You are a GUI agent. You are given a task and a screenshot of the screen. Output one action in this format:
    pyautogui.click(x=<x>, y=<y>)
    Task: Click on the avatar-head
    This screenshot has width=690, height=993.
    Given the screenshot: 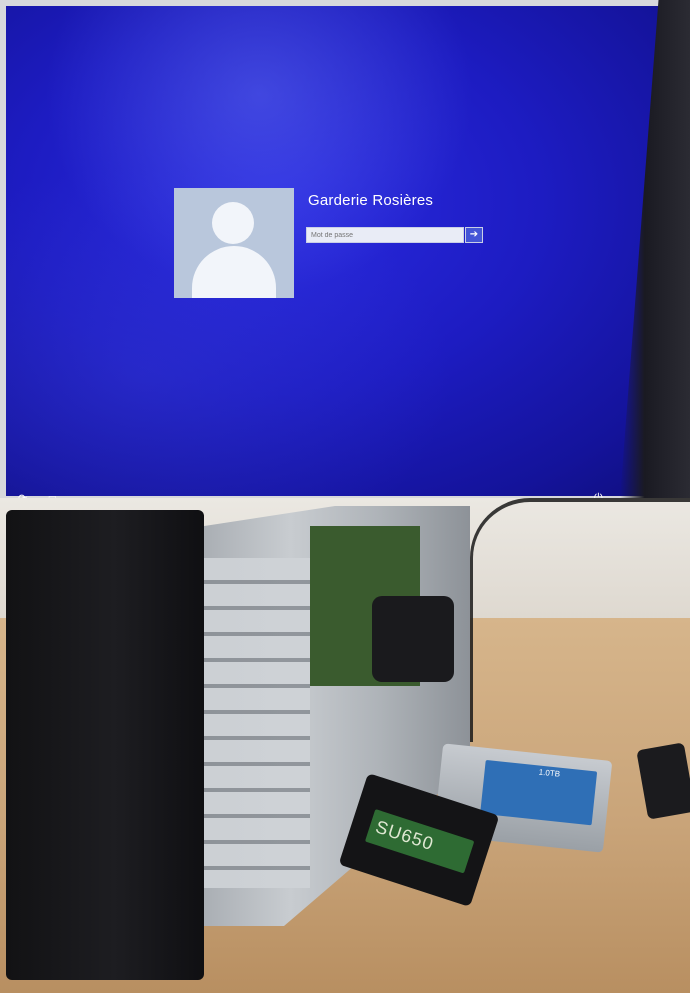 What is the action you would take?
    pyautogui.click(x=233, y=223)
    